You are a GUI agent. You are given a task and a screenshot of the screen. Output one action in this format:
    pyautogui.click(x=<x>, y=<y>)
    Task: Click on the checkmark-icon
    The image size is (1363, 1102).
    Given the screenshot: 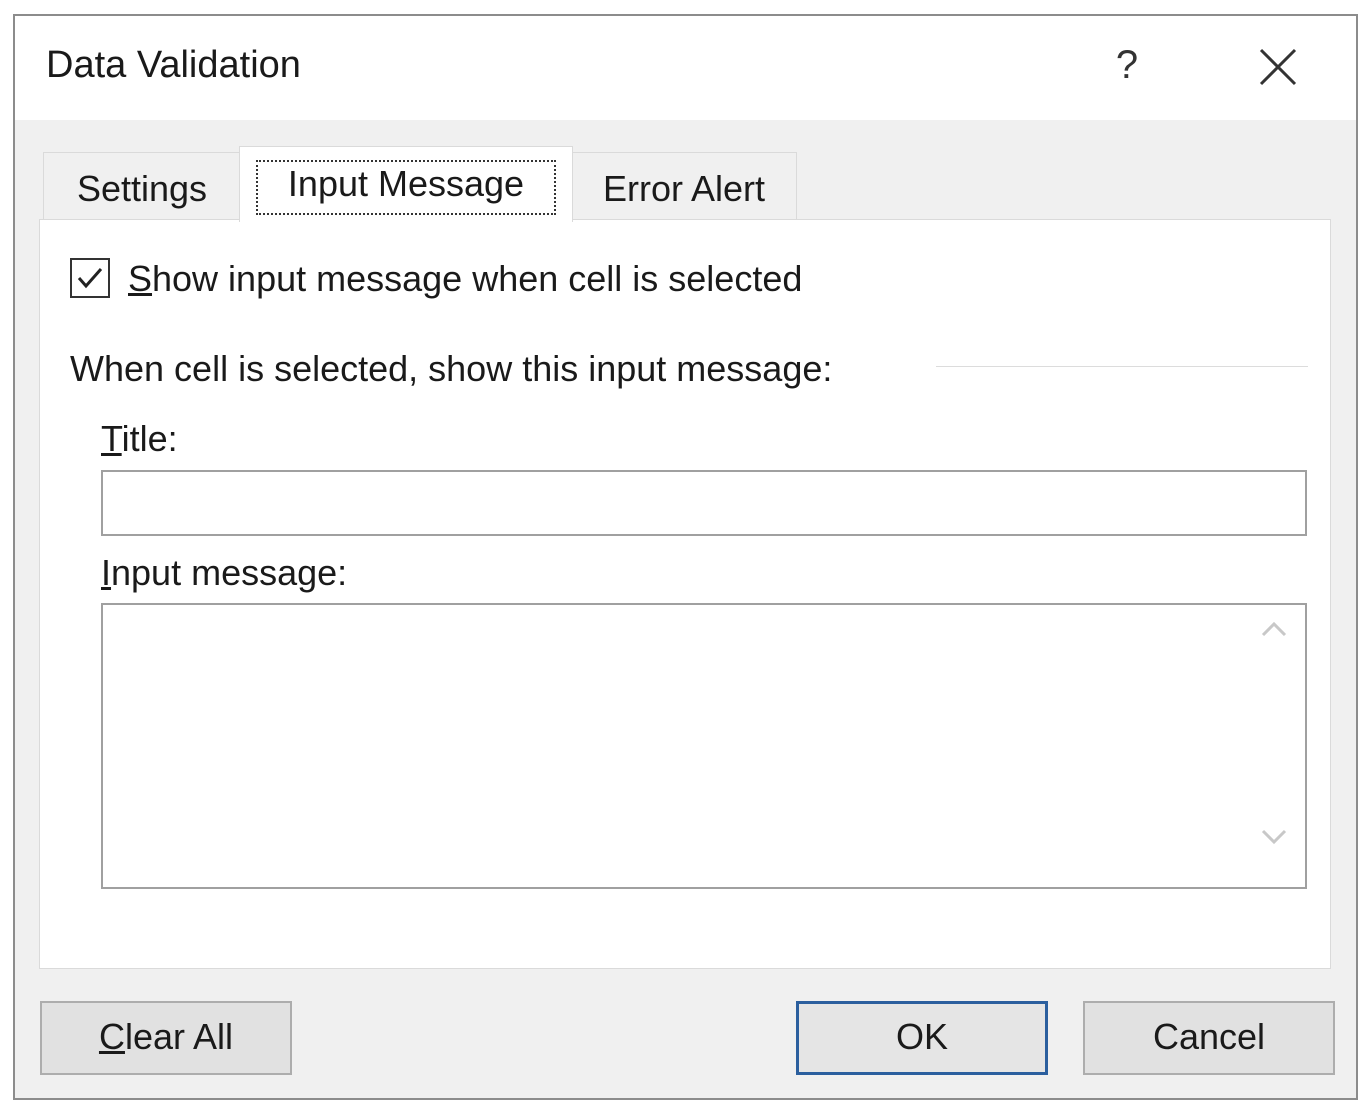 What is the action you would take?
    pyautogui.click(x=90, y=278)
    